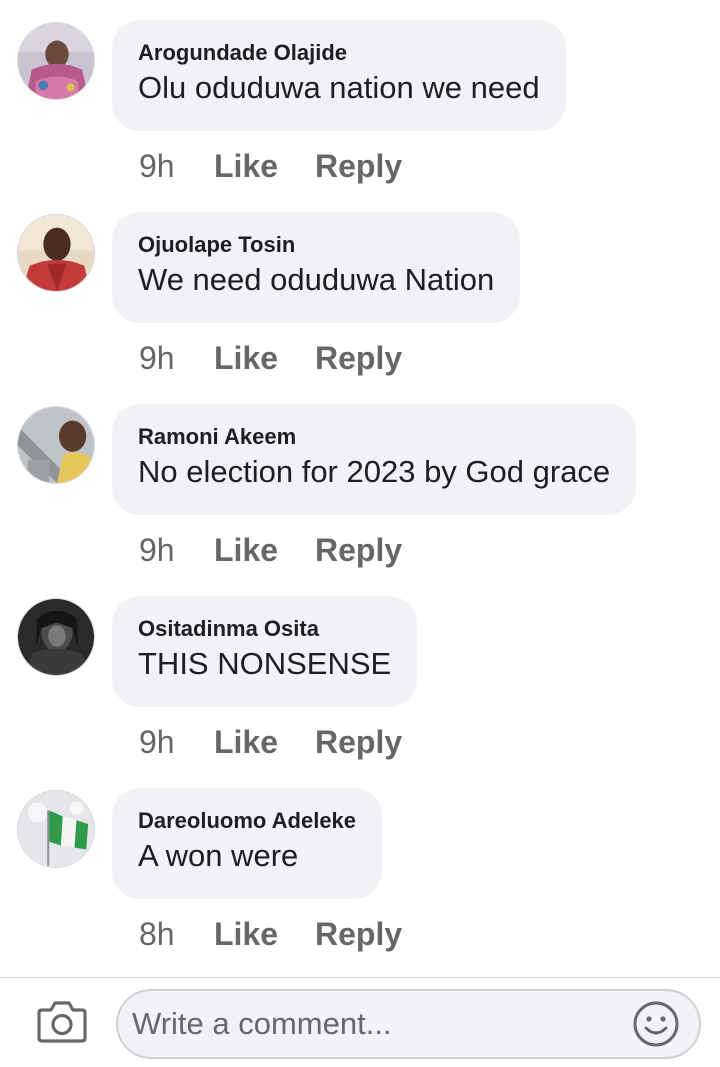 This screenshot has width=720, height=1067. Describe the element at coordinates (316, 245) in the screenshot. I see `comment-author: Ojuolape Tosin` at that location.